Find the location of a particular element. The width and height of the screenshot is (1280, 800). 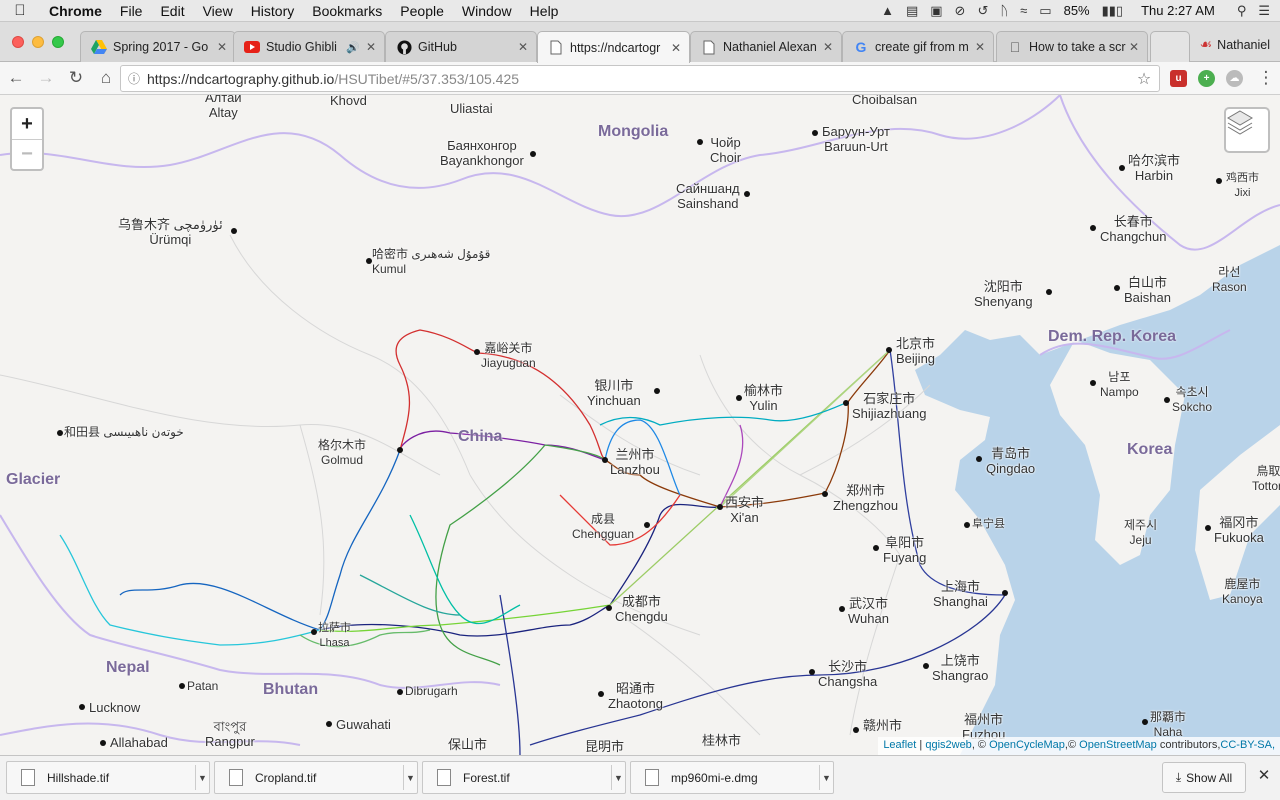

license-link: CC-BY-SA, is located at coordinates (1247, 745).